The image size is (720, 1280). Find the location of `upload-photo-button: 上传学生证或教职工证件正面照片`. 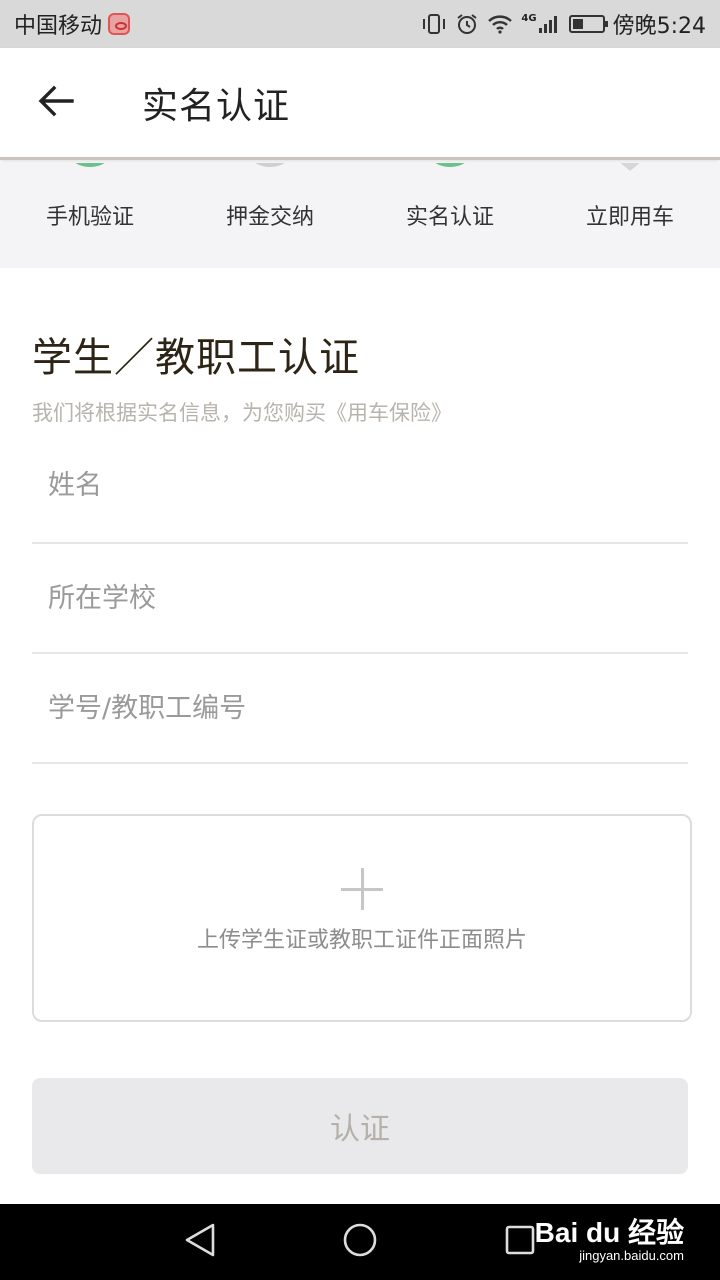

upload-photo-button: 上传学生证或教职工证件正面照片 is located at coordinates (362, 918).